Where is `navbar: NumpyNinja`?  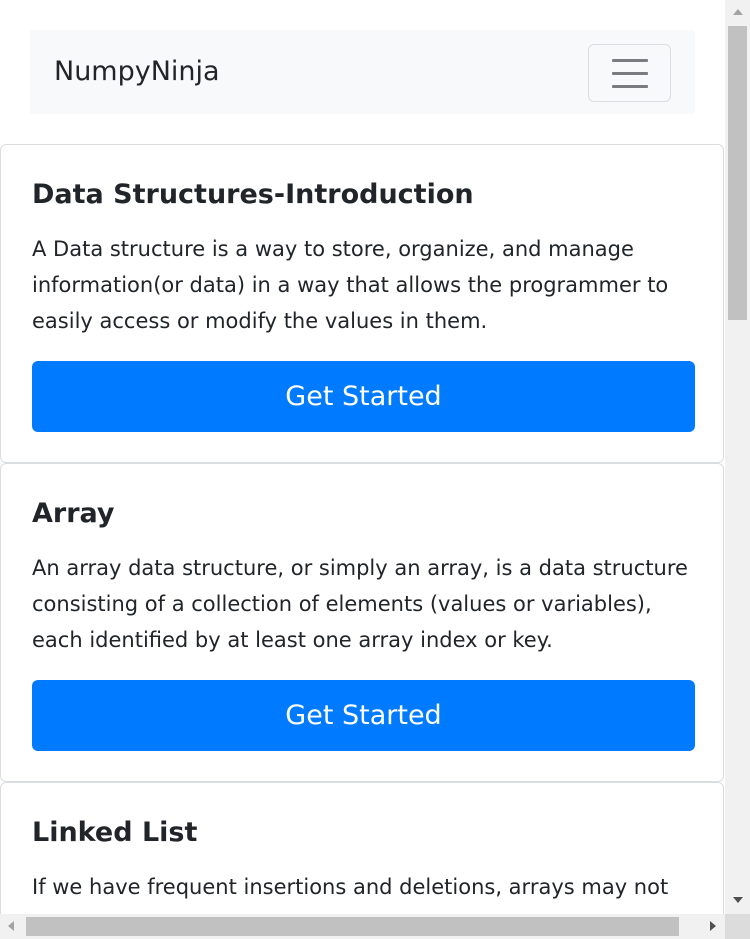 navbar: NumpyNinja is located at coordinates (362, 72).